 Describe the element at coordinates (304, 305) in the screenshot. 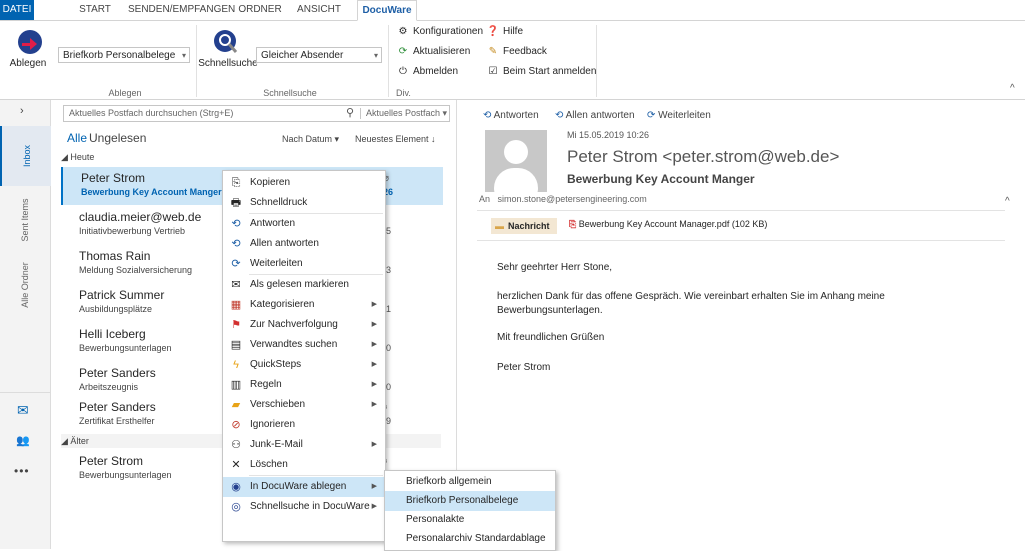

I see `menu-item-categorize: ▦ Kategorisieren ▶` at that location.